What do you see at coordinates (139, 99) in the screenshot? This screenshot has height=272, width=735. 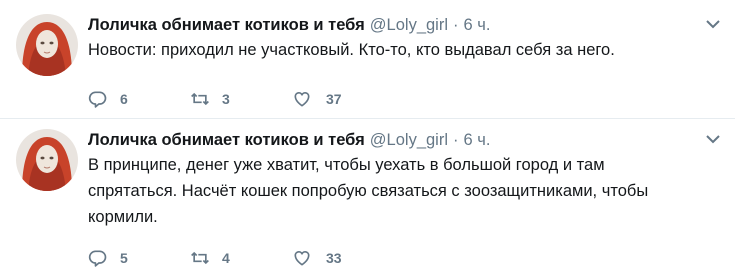 I see `reply-button: 6` at bounding box center [139, 99].